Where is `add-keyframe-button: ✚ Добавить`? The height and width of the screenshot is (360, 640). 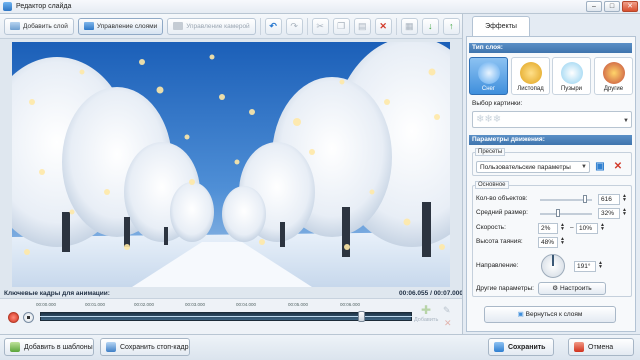
add-keyframe-button: ✚ Добавить is located at coordinates (426, 317).